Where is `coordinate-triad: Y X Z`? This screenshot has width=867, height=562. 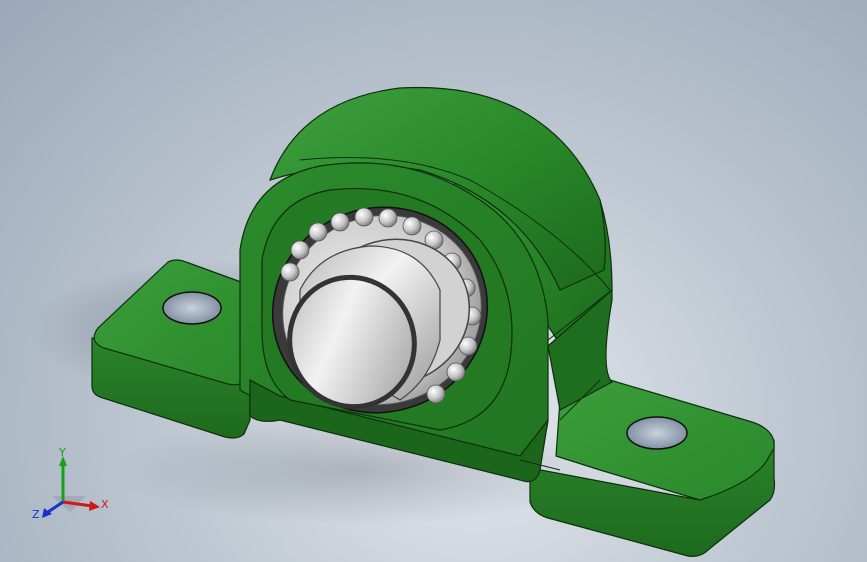
coordinate-triad: Y X Z is located at coordinates (70, 483).